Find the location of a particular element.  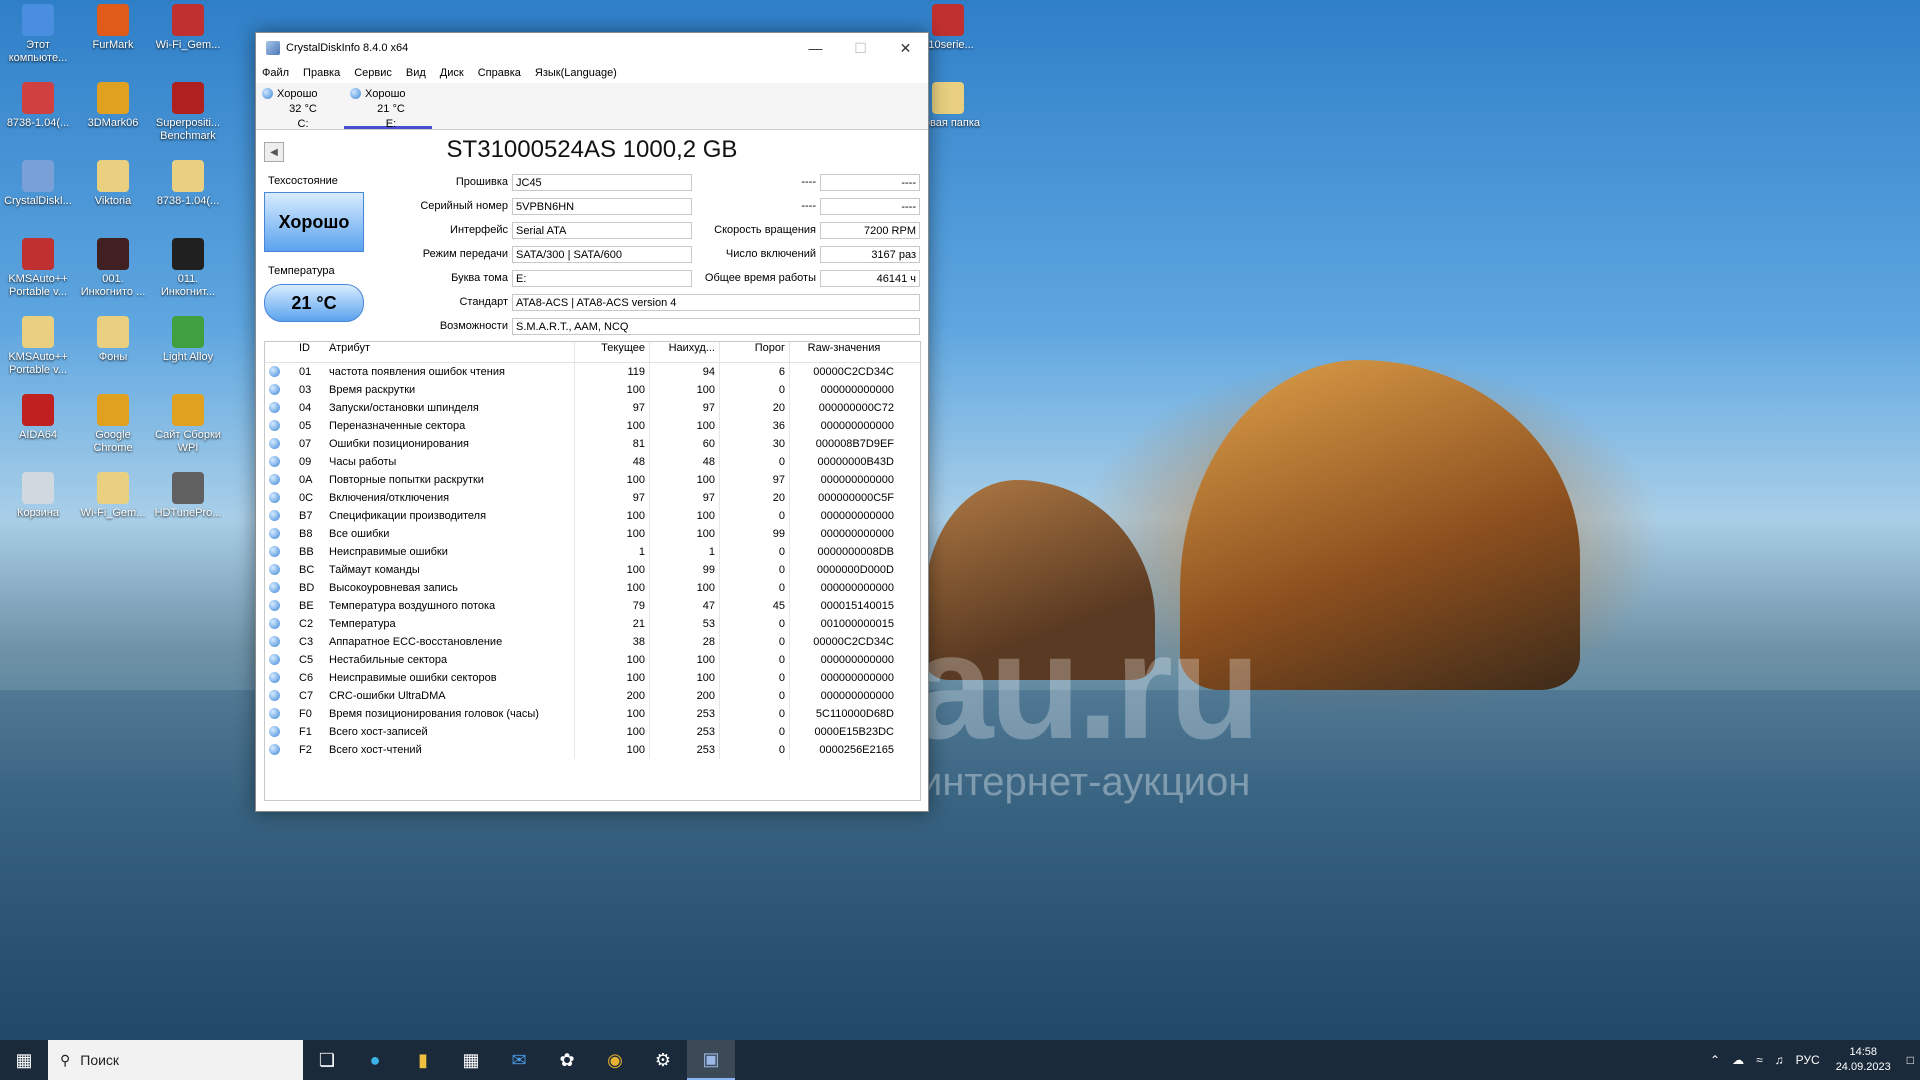

system-tray: ⌃ ☁ ≈ ♫ РУС 14:58 24.09.2023 □ is located at coordinates (1812, 1060).